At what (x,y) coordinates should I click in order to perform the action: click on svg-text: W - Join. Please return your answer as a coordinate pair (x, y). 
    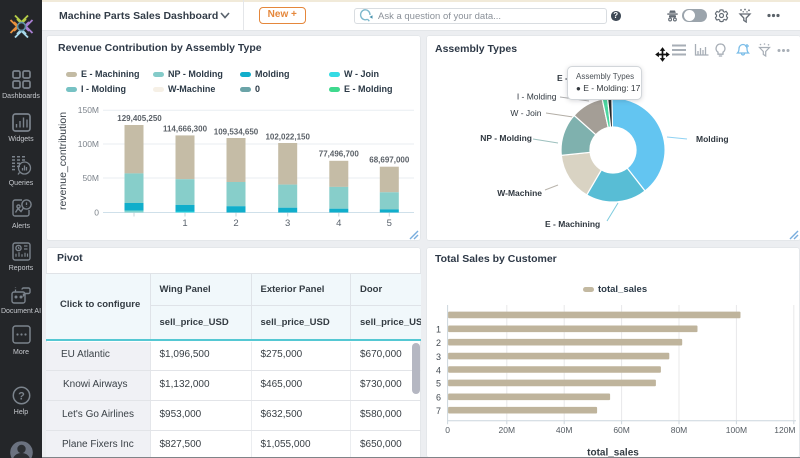
    Looking at the image, I should click on (525, 113).